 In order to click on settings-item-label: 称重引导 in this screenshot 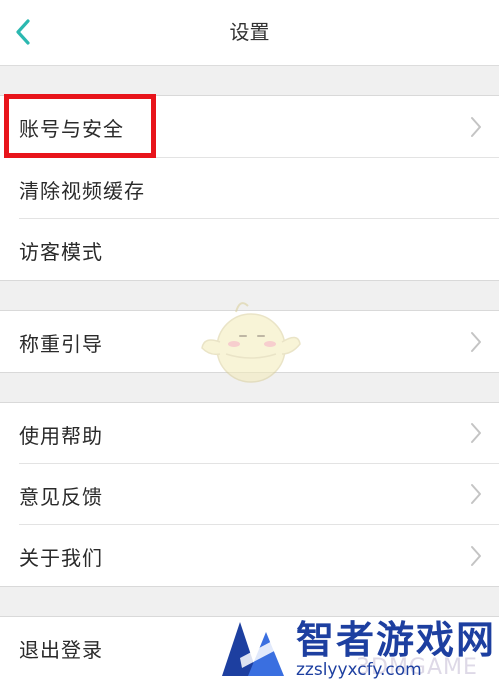, I will do `click(61, 344)`.